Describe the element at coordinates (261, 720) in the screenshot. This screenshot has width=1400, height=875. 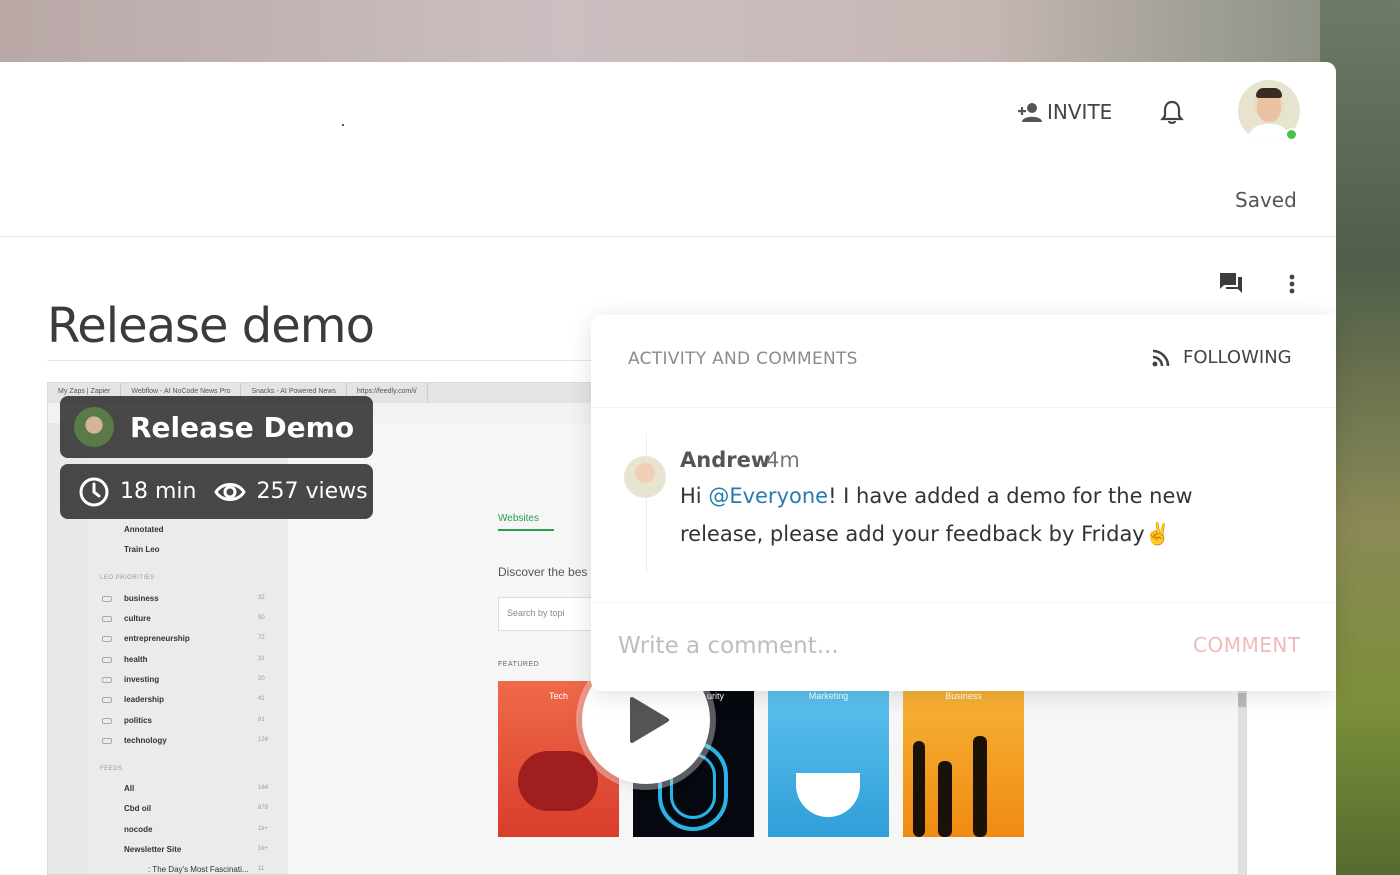
I see `priority-count: 81` at that location.